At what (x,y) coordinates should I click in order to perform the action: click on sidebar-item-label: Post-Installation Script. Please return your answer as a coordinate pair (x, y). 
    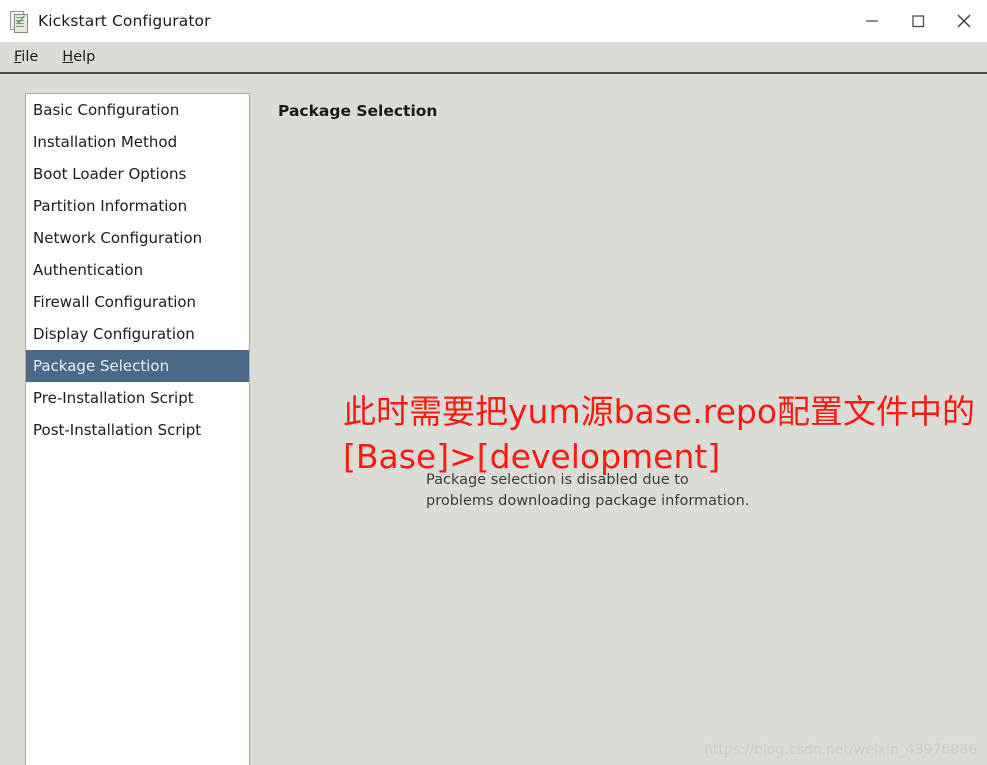
    Looking at the image, I should click on (117, 430).